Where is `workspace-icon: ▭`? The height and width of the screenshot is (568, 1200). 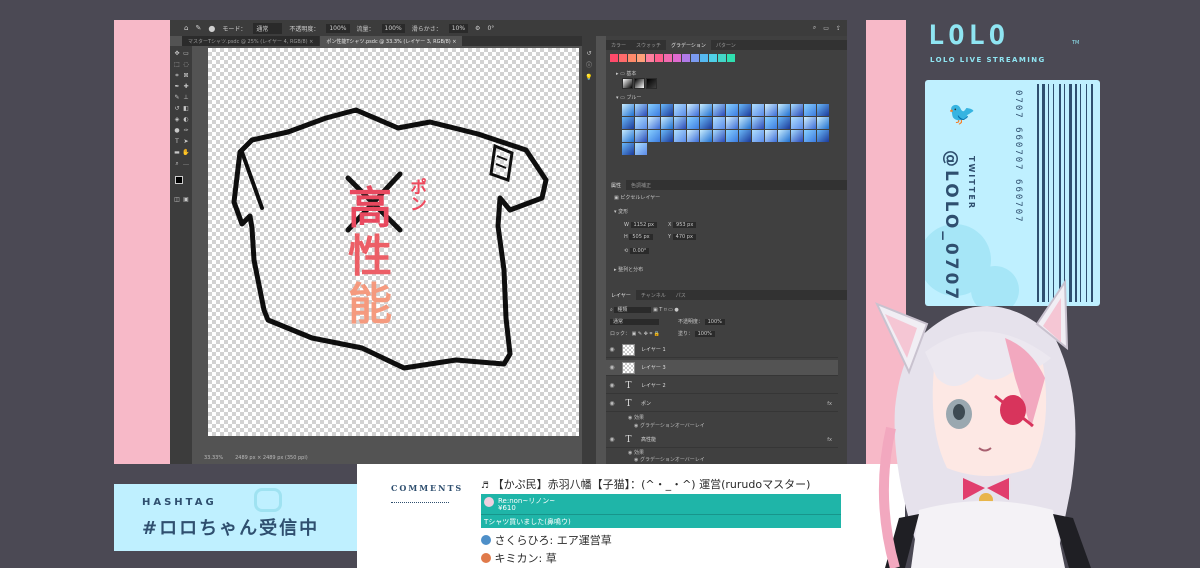 workspace-icon: ▭ is located at coordinates (826, 28).